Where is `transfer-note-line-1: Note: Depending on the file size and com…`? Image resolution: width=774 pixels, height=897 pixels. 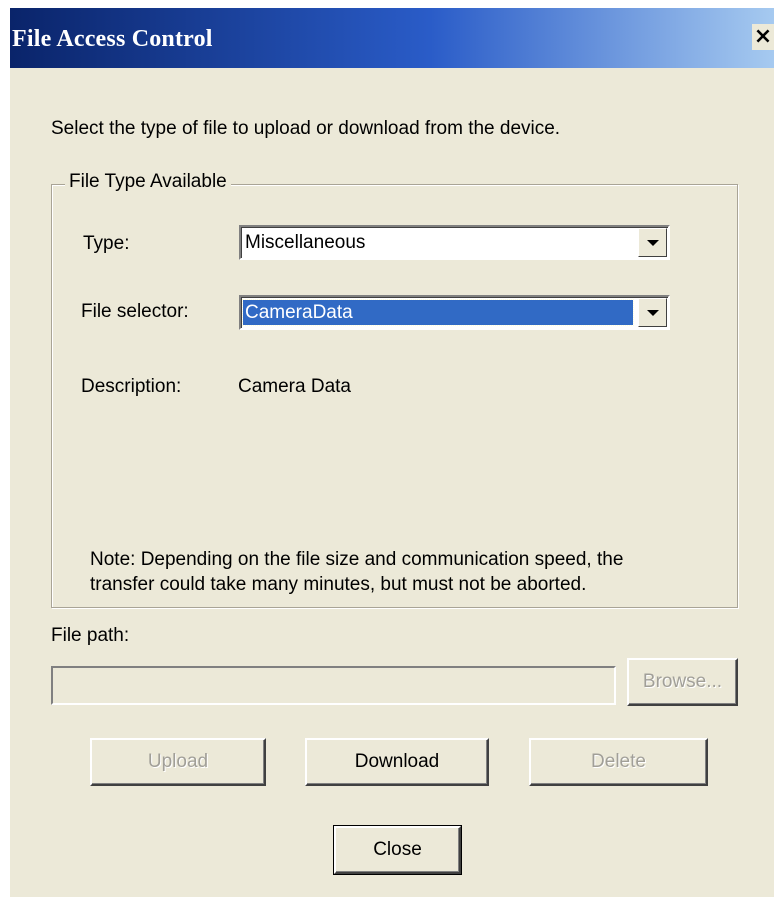
transfer-note-line-1: Note: Depending on the file size and com… is located at coordinates (357, 559).